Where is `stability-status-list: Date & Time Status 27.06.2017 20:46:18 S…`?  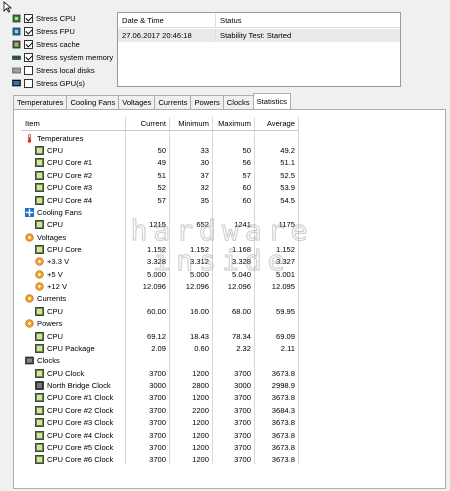
stability-status-list: Date & Time Status 27.06.2017 20:46:18 S… is located at coordinates (259, 49).